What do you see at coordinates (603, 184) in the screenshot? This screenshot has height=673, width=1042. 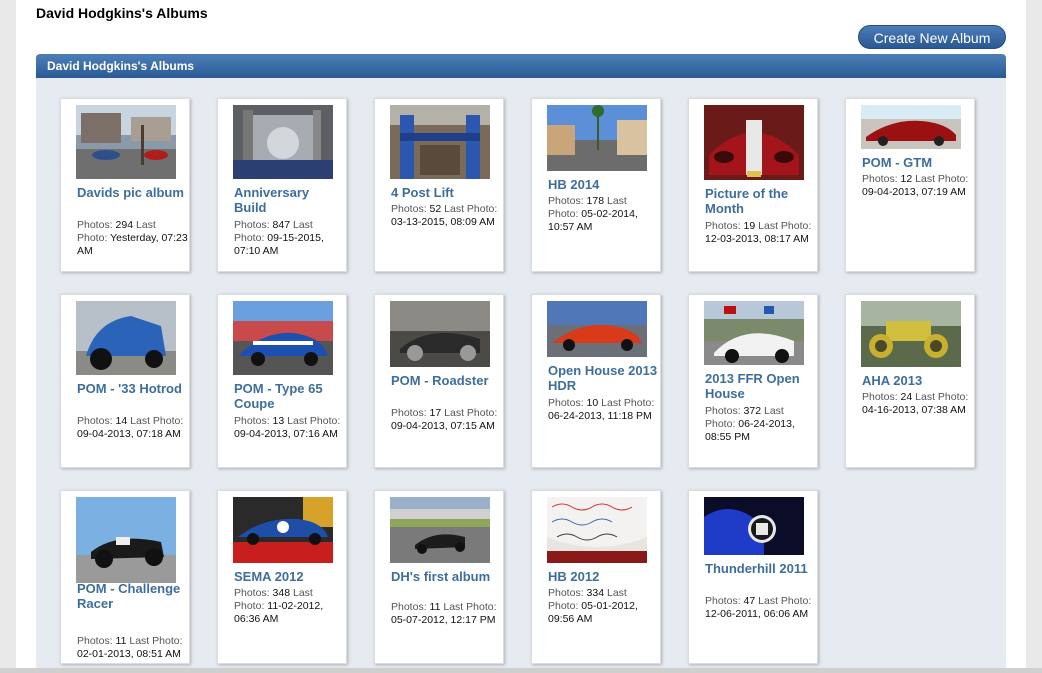 I see `album-title-link: HB 2014` at bounding box center [603, 184].